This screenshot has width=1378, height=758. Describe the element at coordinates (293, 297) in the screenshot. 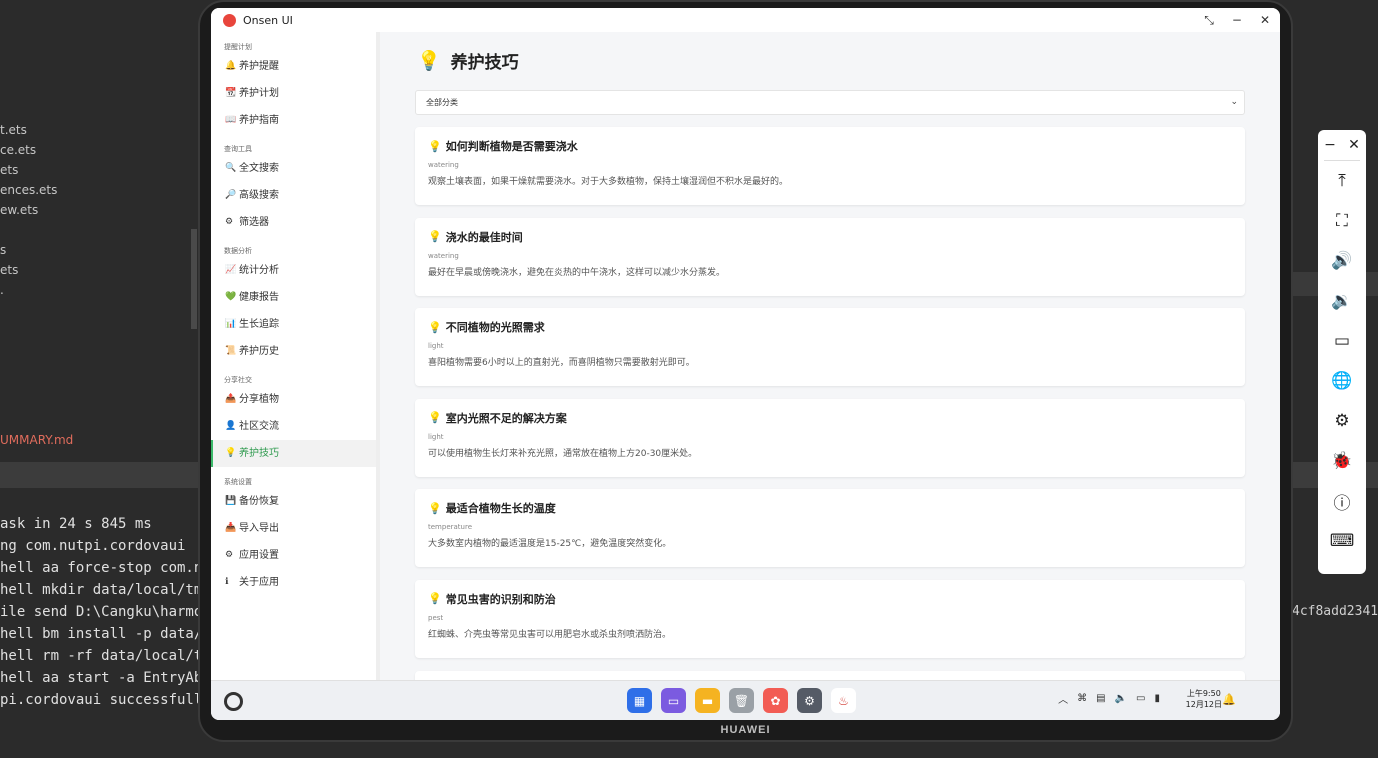

I see `sidebar-item-2-1: 💚 健康报告` at that location.